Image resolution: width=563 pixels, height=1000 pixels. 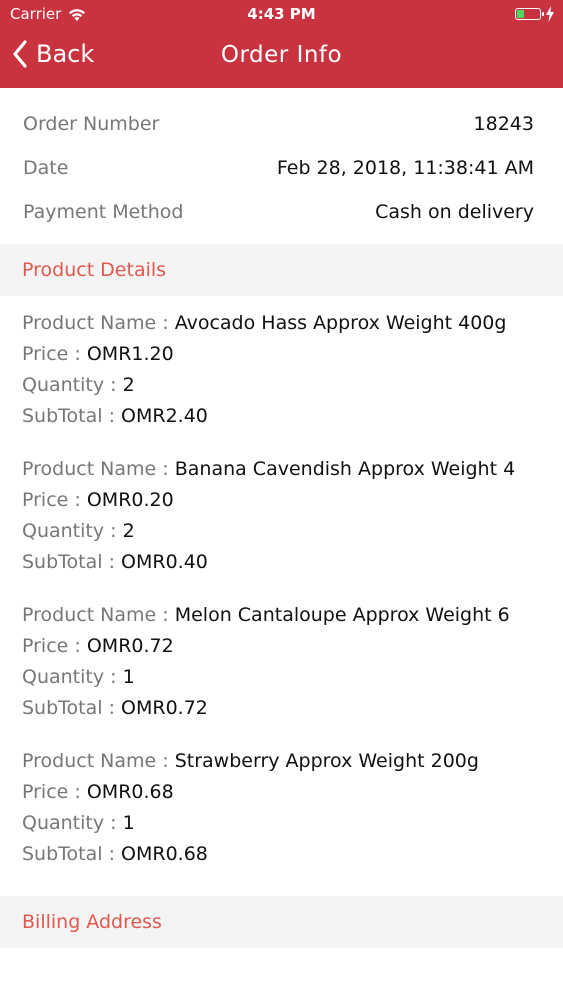 I want to click on page-title: Order Info, so click(x=281, y=55).